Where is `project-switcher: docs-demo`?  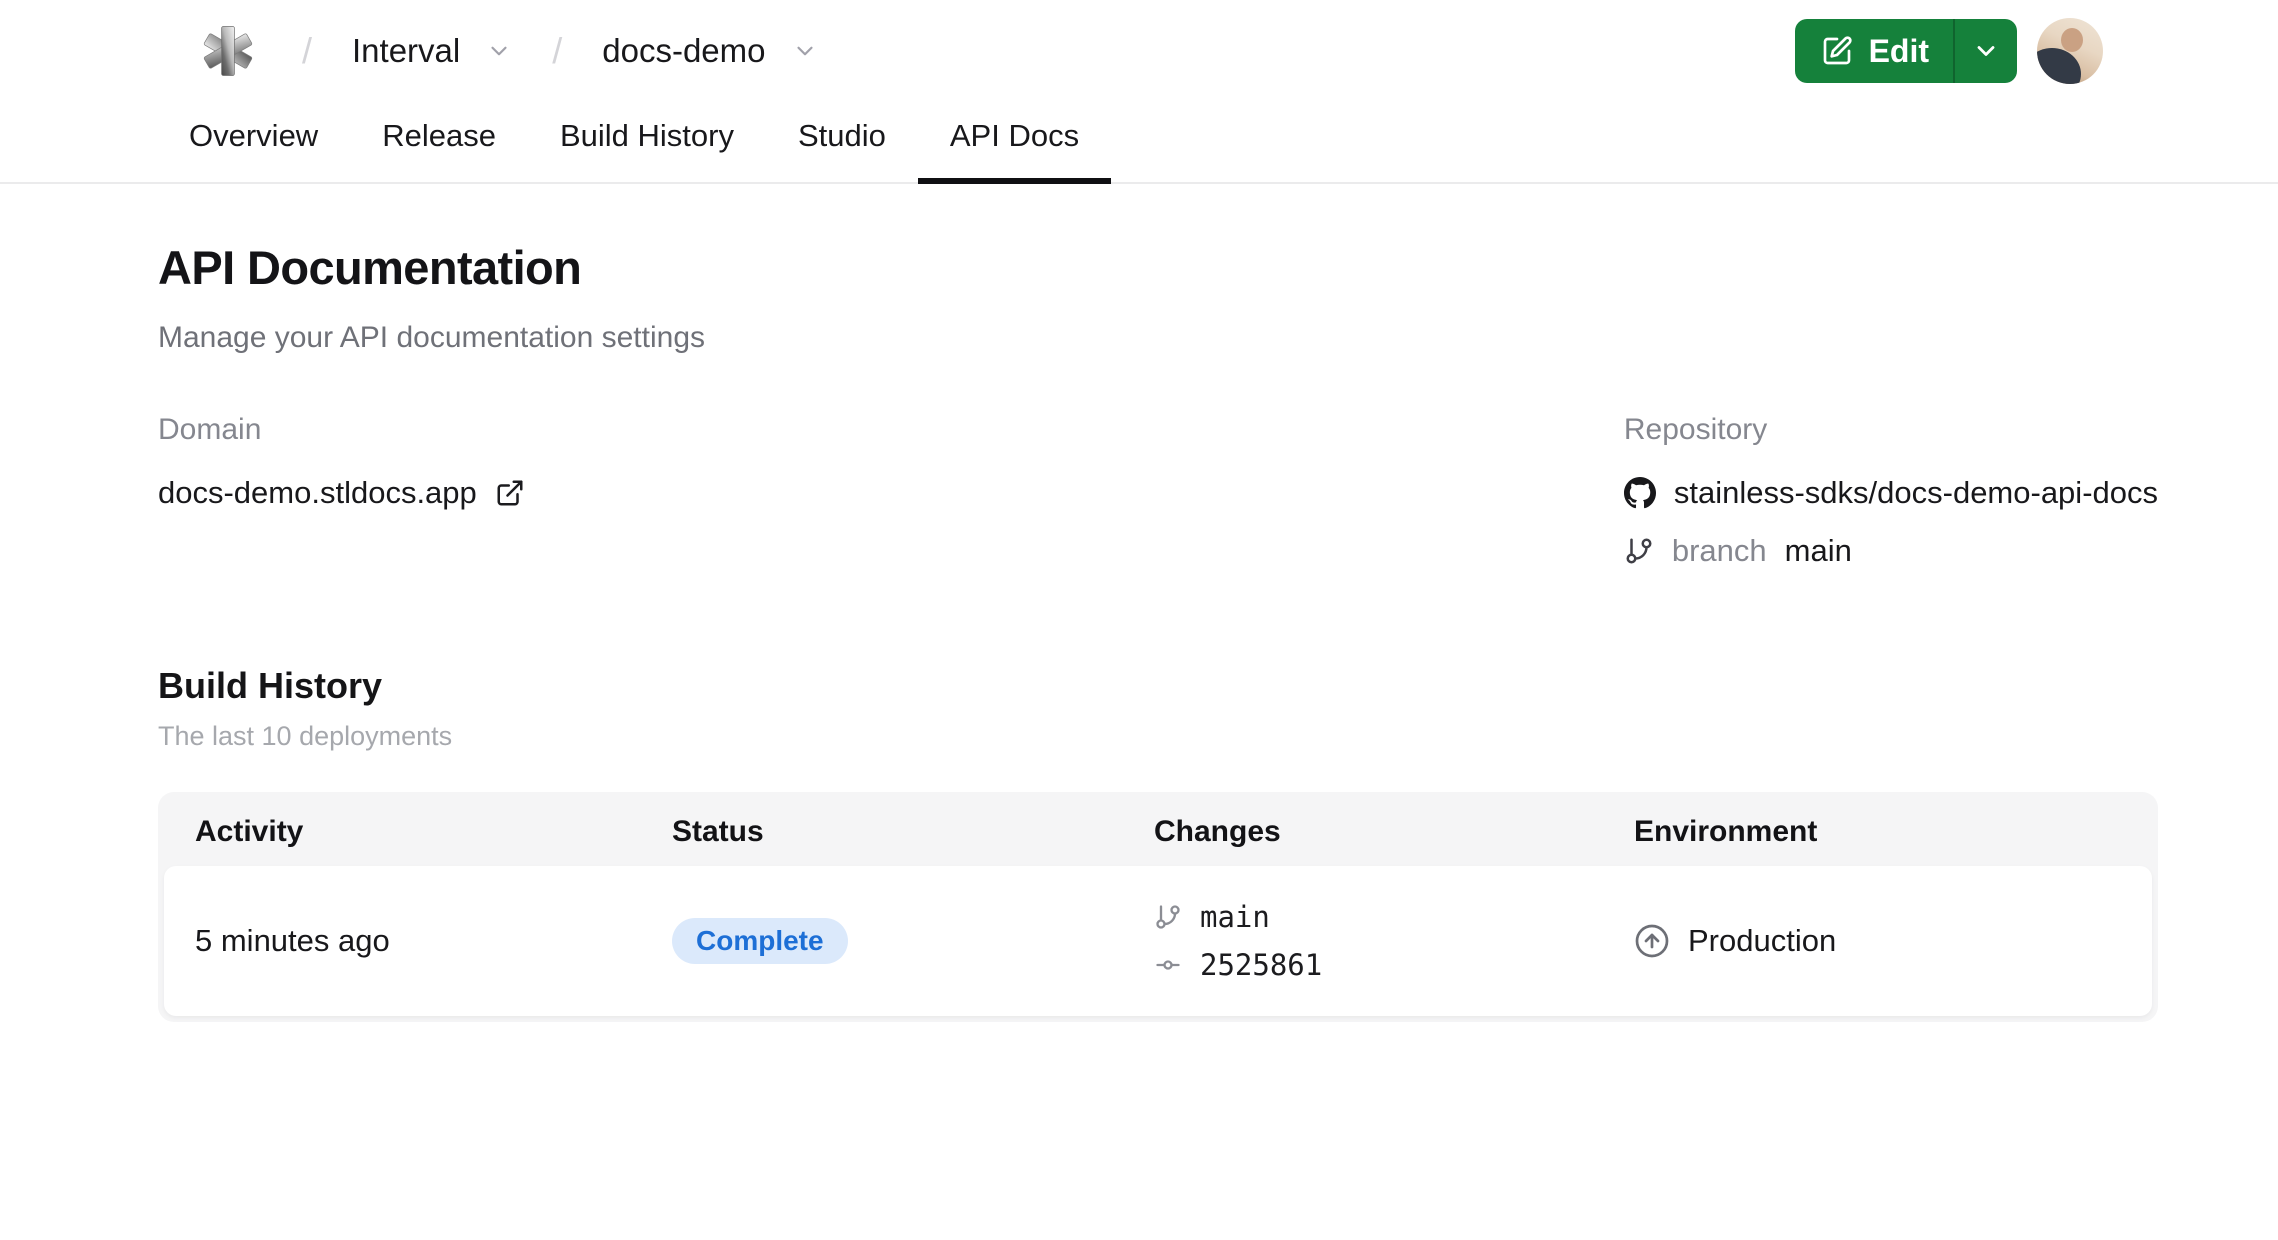 project-switcher: docs-demo is located at coordinates (709, 51).